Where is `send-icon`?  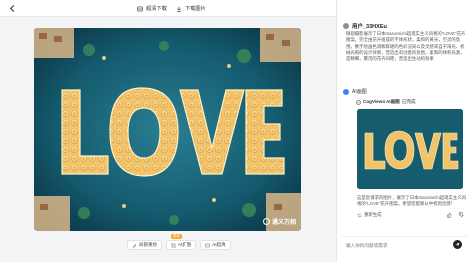 send-icon is located at coordinates (457, 244).